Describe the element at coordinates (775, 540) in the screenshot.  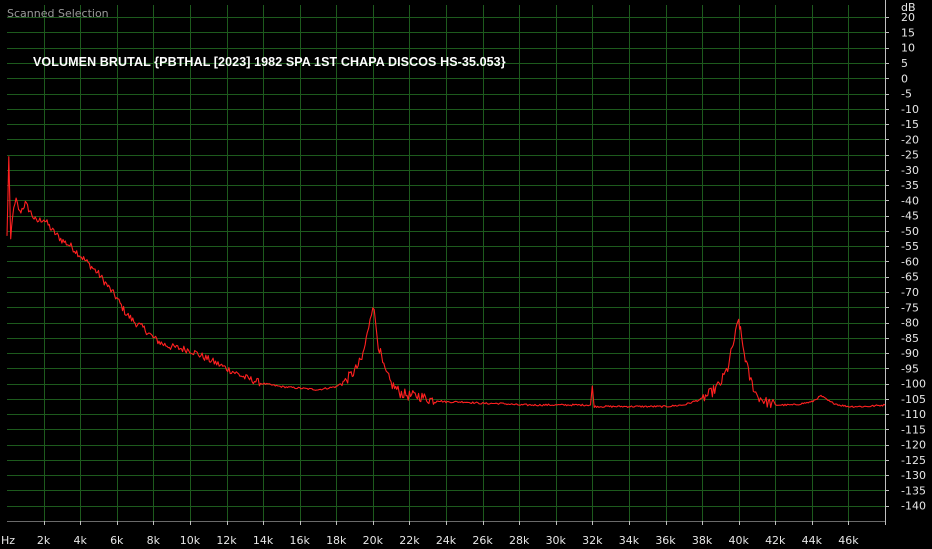
I see `x-tick-label: 42k` at that location.